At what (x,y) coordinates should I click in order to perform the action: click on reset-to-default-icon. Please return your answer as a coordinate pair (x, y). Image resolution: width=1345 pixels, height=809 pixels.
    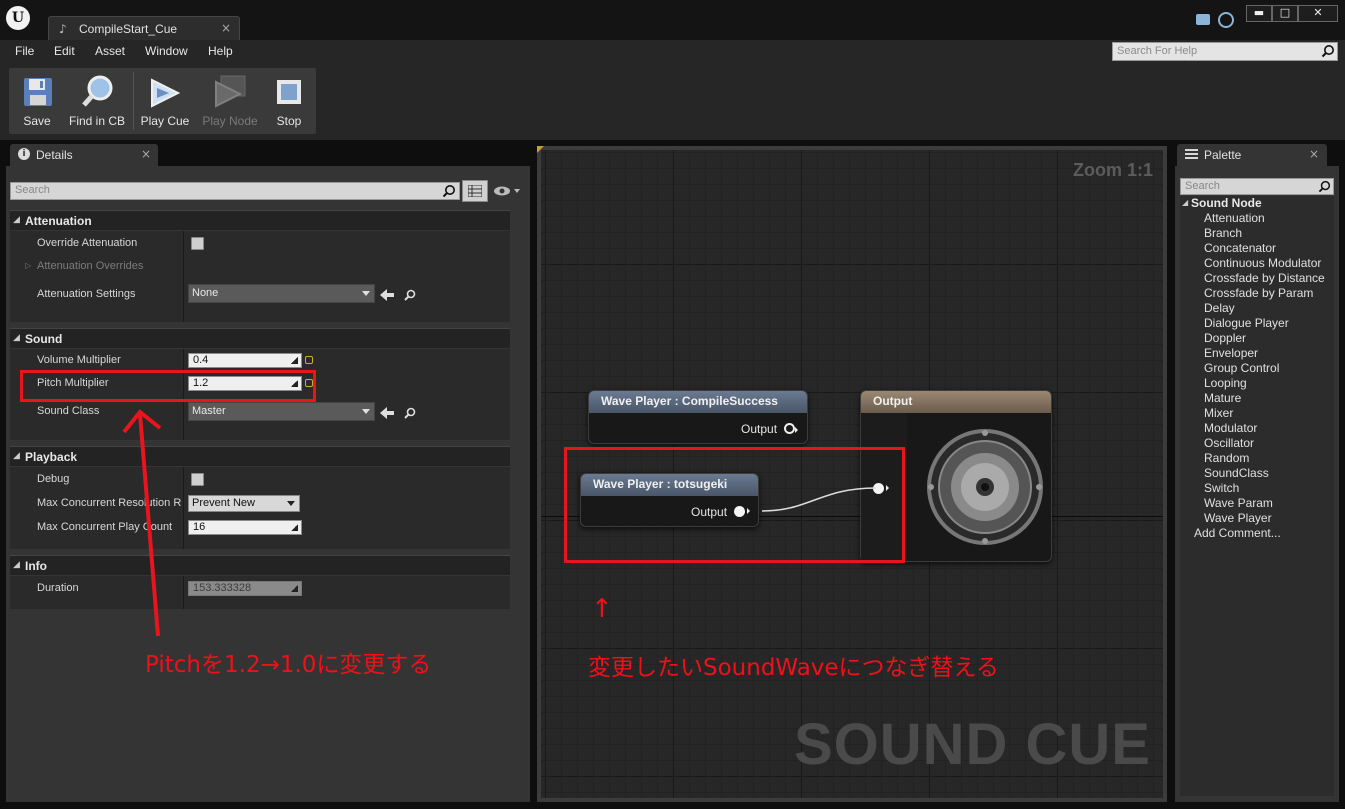
    Looking at the image, I should click on (309, 360).